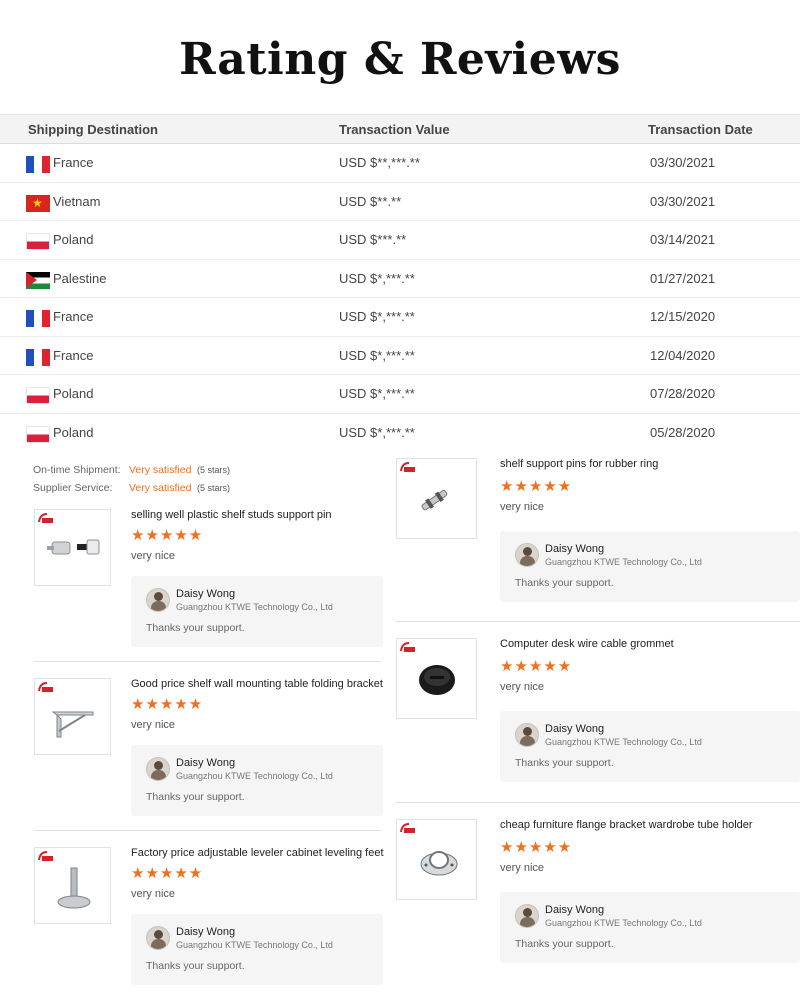  Describe the element at coordinates (73, 355) in the screenshot. I see `destination-country: France` at that location.